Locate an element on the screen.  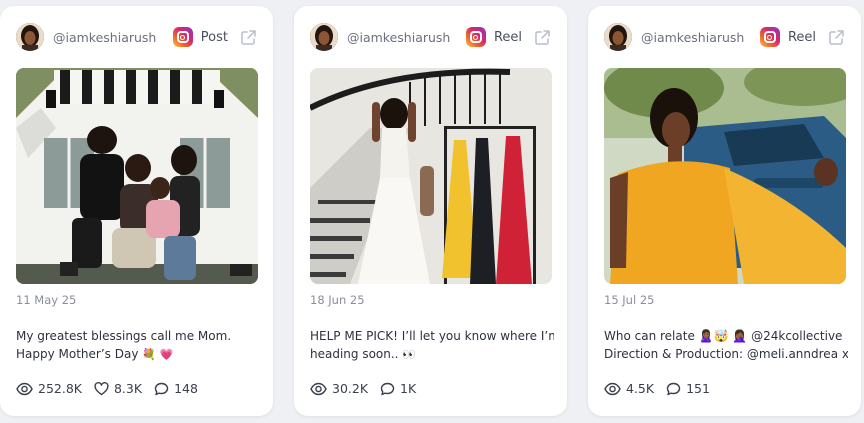
caption-emojis: 💐 💗 is located at coordinates (158, 354).